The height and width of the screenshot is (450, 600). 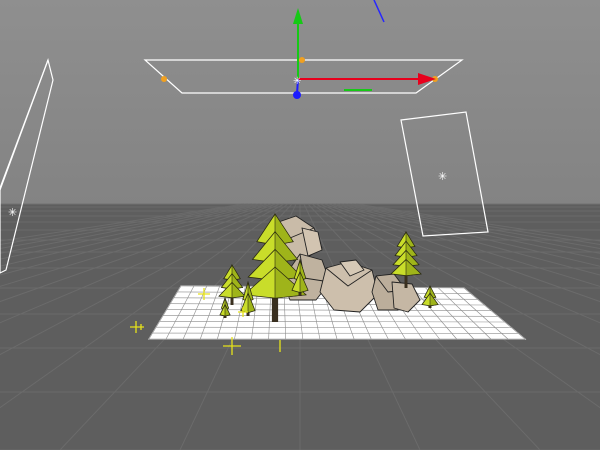 What do you see at coordinates (302, 60) in the screenshot?
I see `plane-handle-top` at bounding box center [302, 60].